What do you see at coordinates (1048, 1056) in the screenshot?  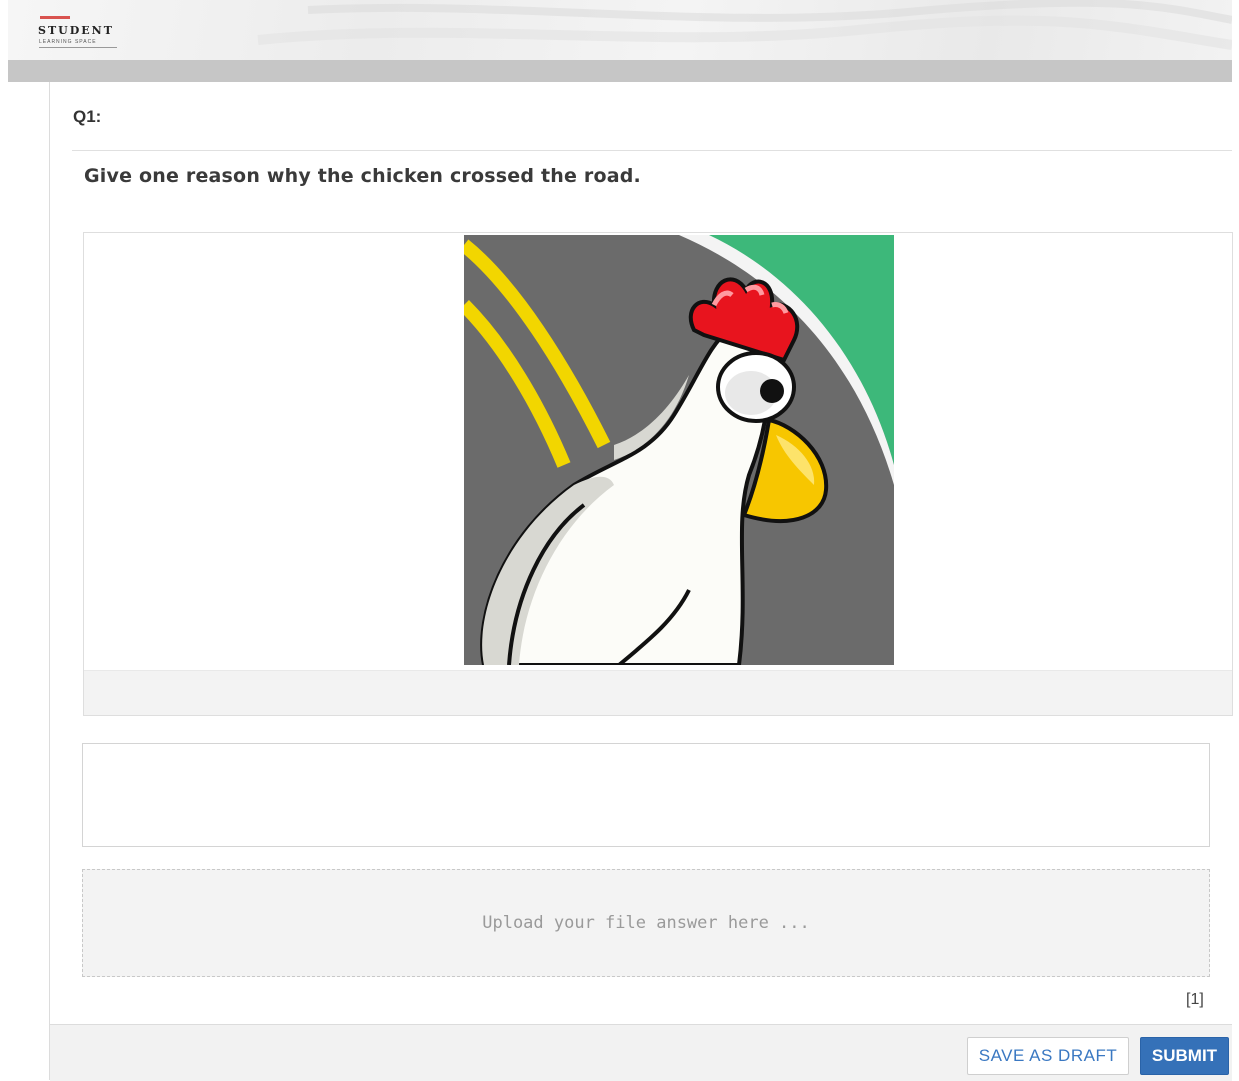 I see `save-as-draft-button: SAVE AS DRAFT` at bounding box center [1048, 1056].